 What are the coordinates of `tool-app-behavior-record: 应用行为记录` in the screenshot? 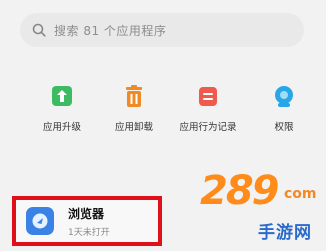 It's located at (208, 107).